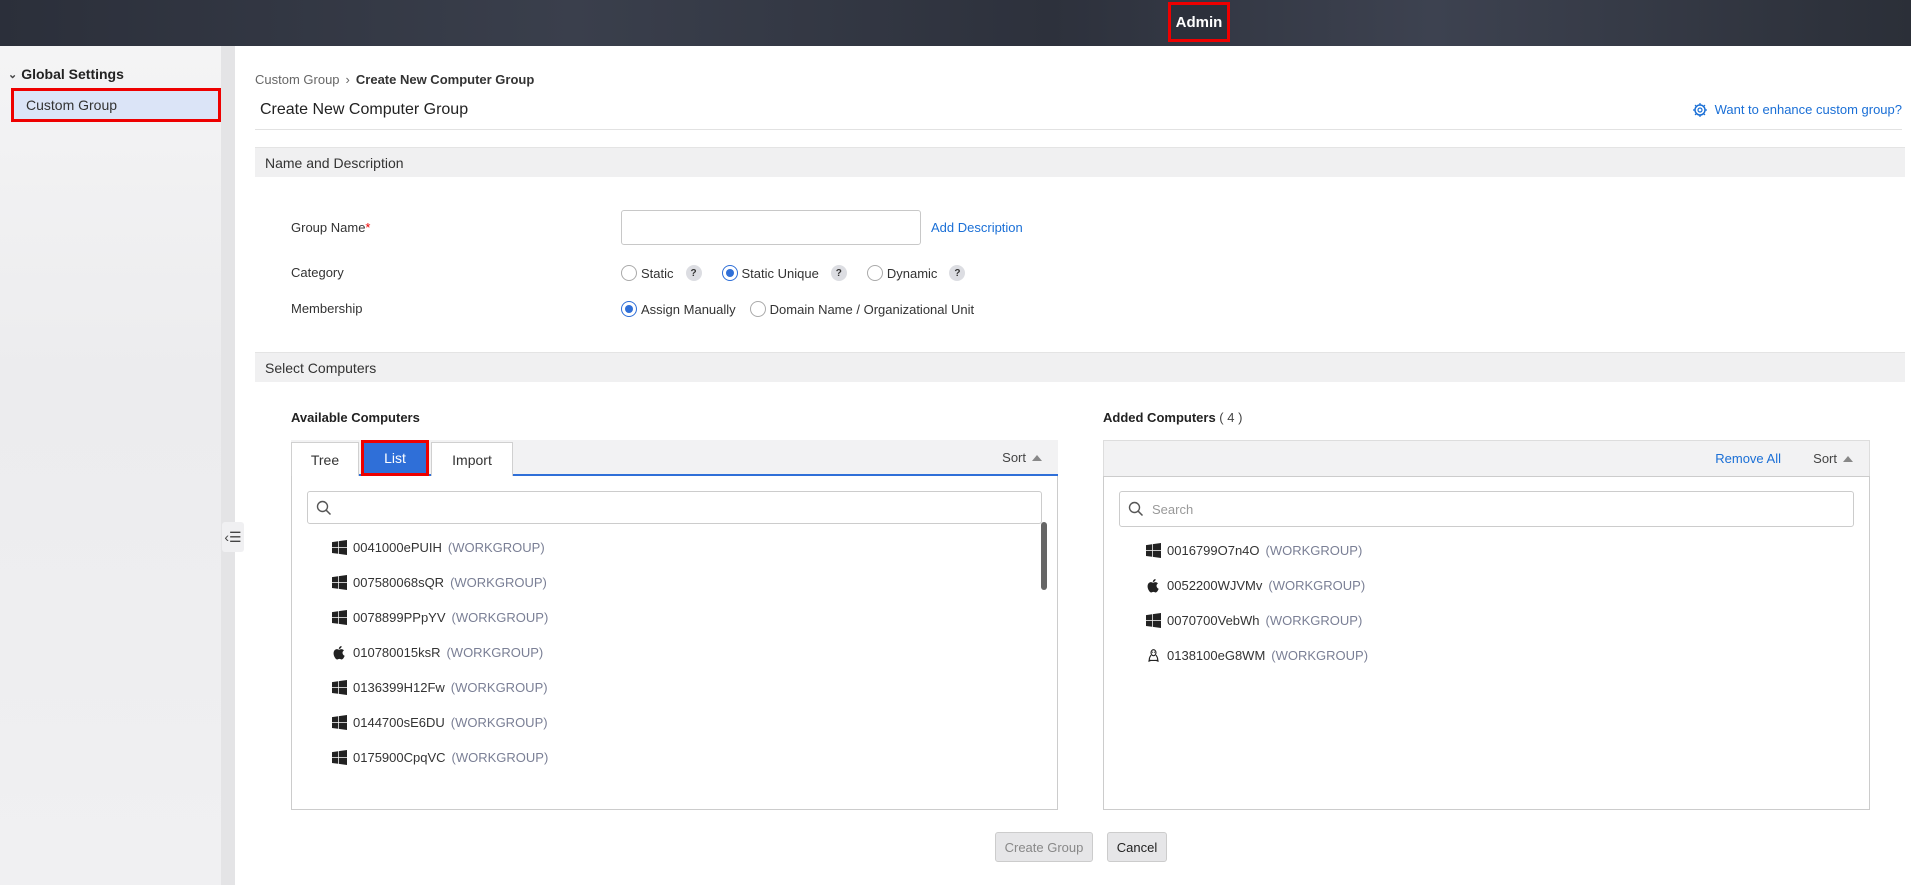 This screenshot has width=1911, height=885. I want to click on required-mark: *, so click(368, 227).